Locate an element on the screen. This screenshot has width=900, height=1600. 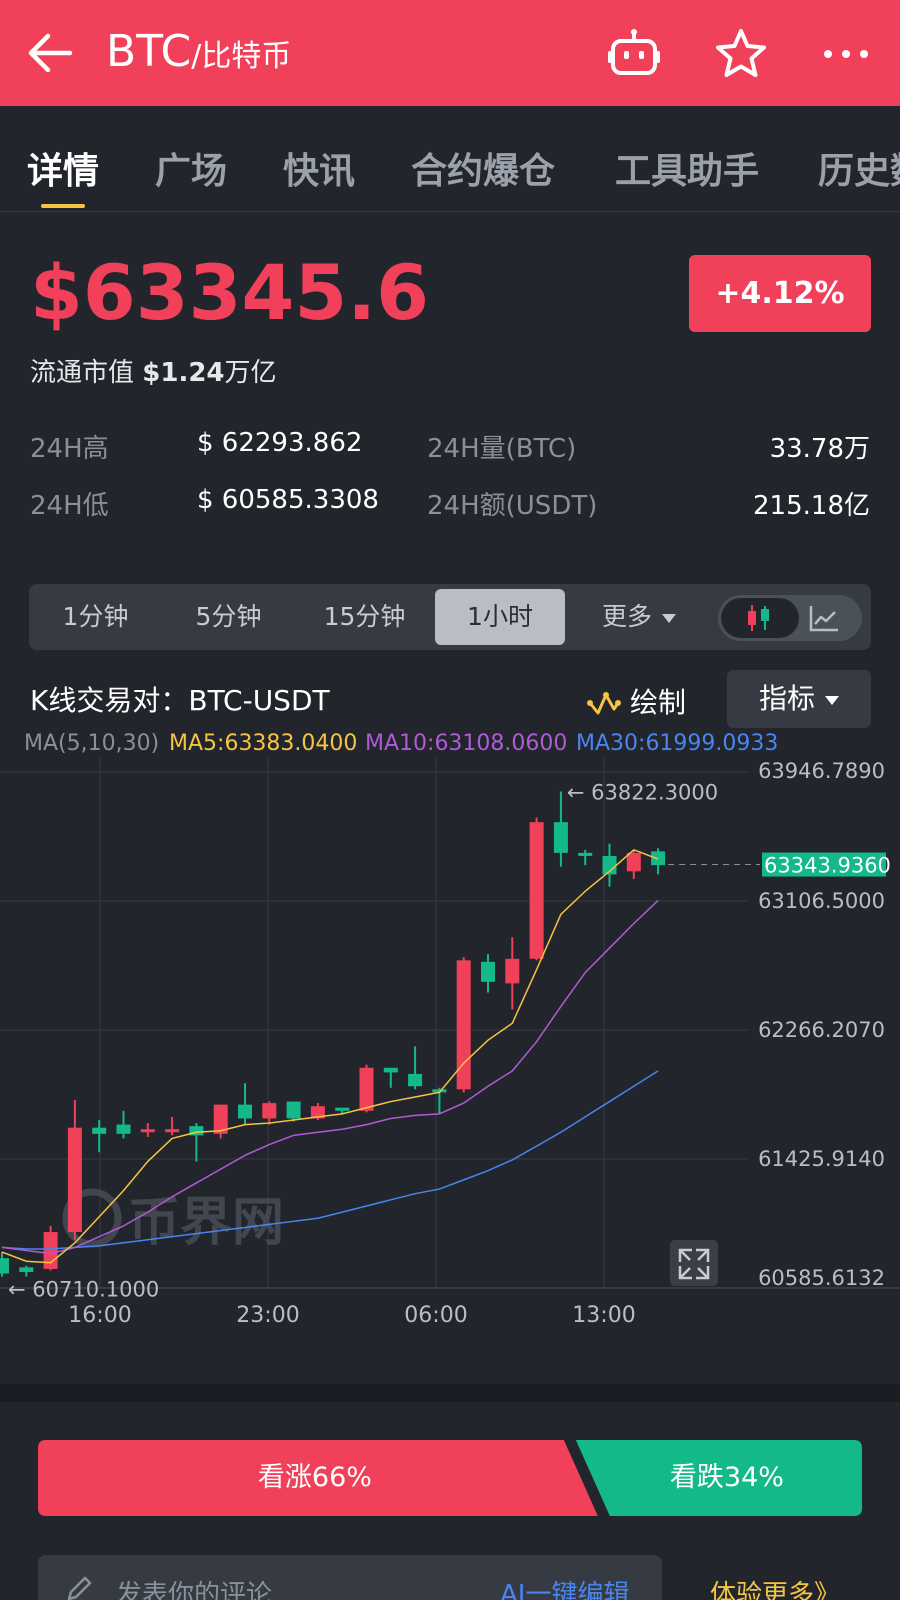
y-tick-label: 62266.2070 is located at coordinates (821, 1030).